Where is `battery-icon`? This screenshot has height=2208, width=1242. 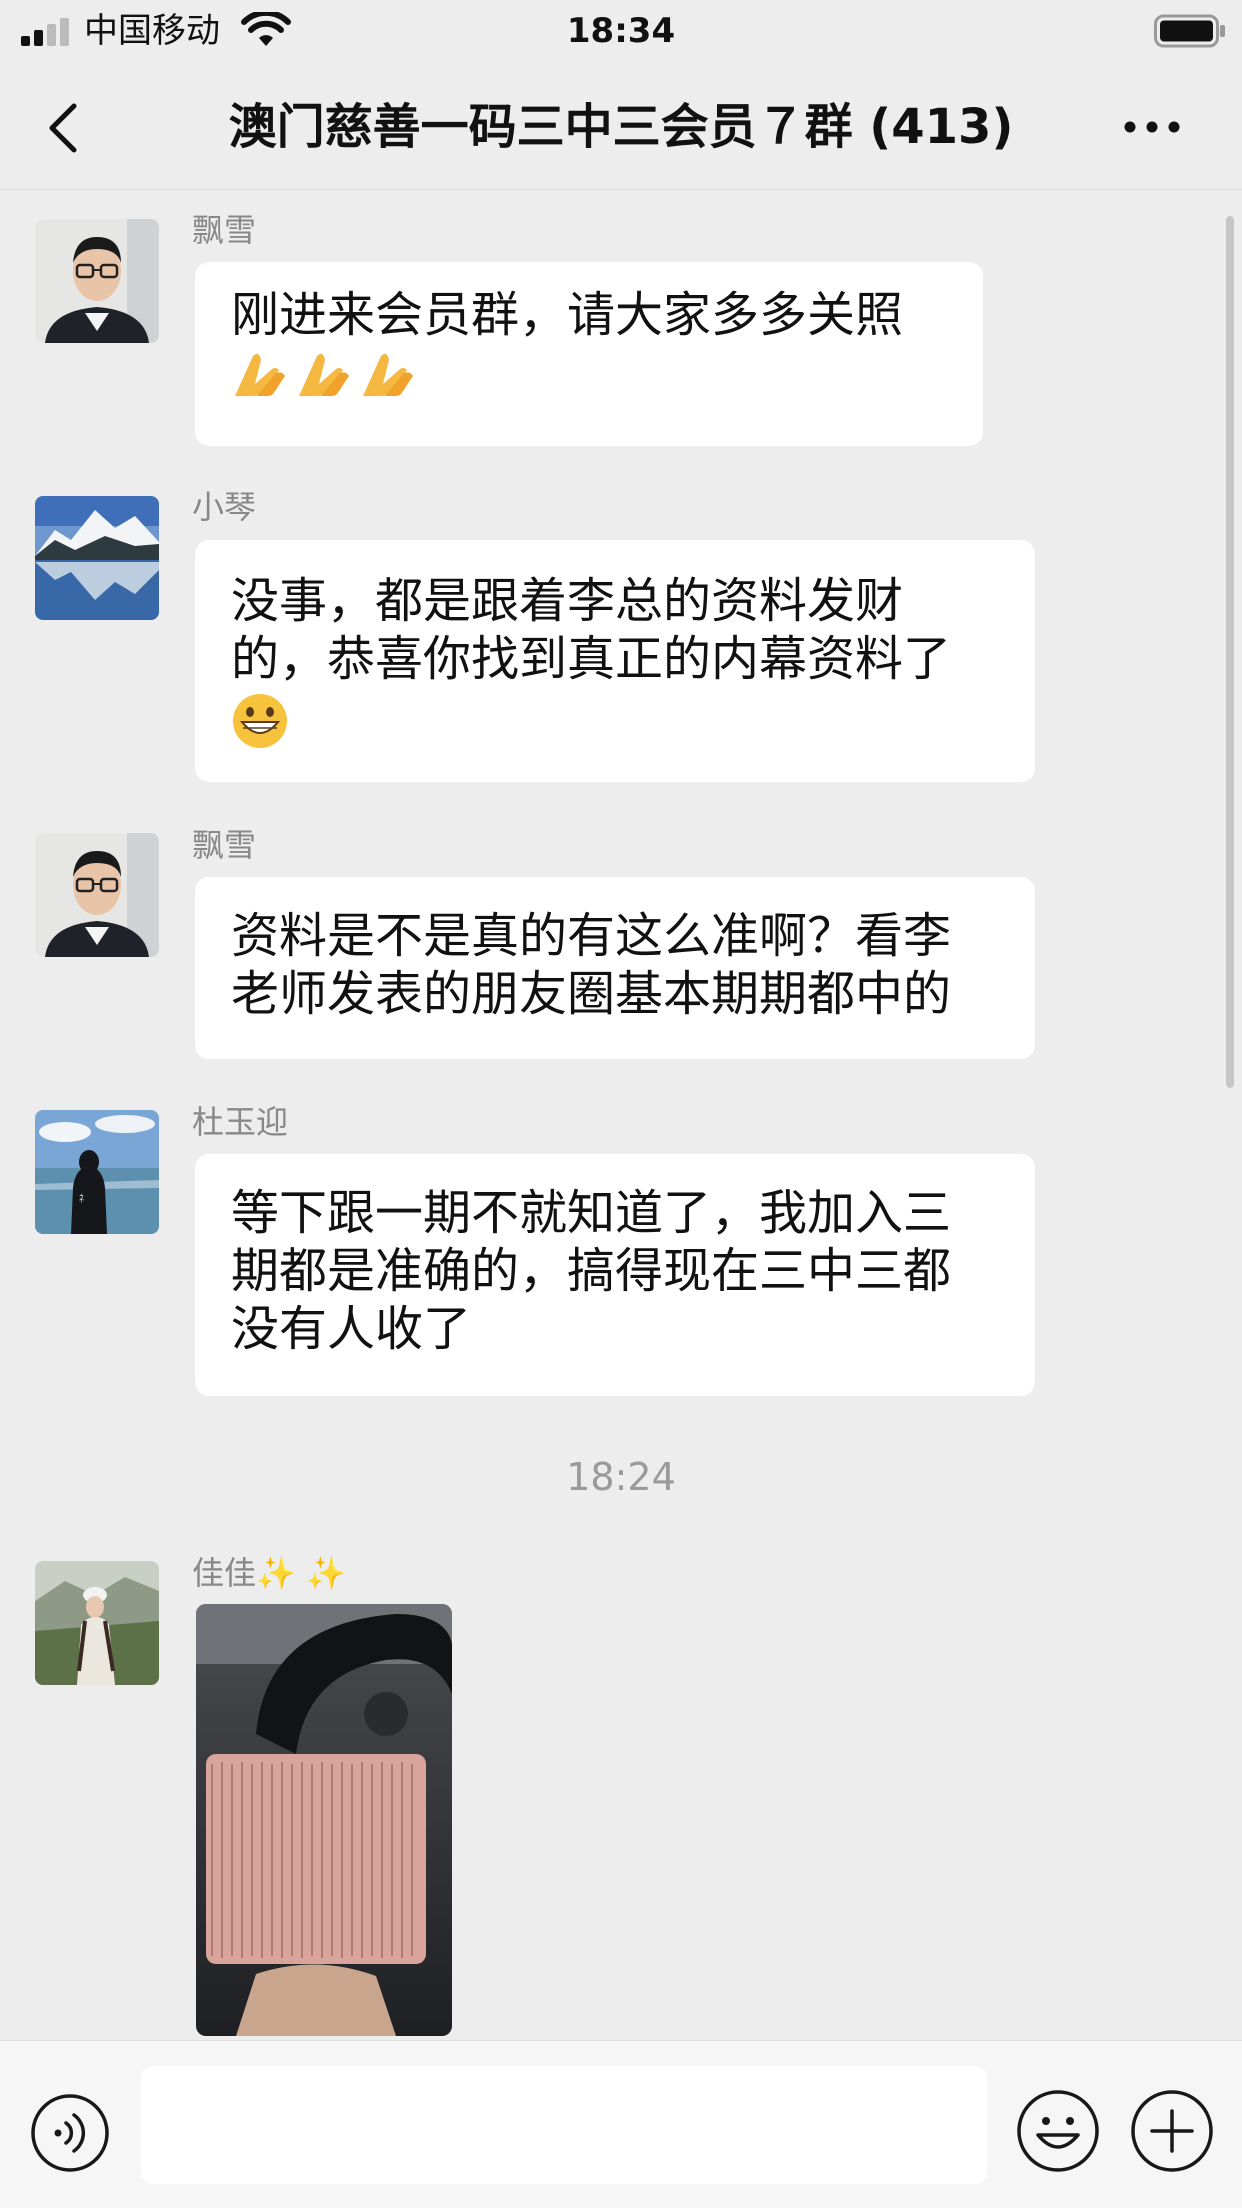 battery-icon is located at coordinates (1189, 31).